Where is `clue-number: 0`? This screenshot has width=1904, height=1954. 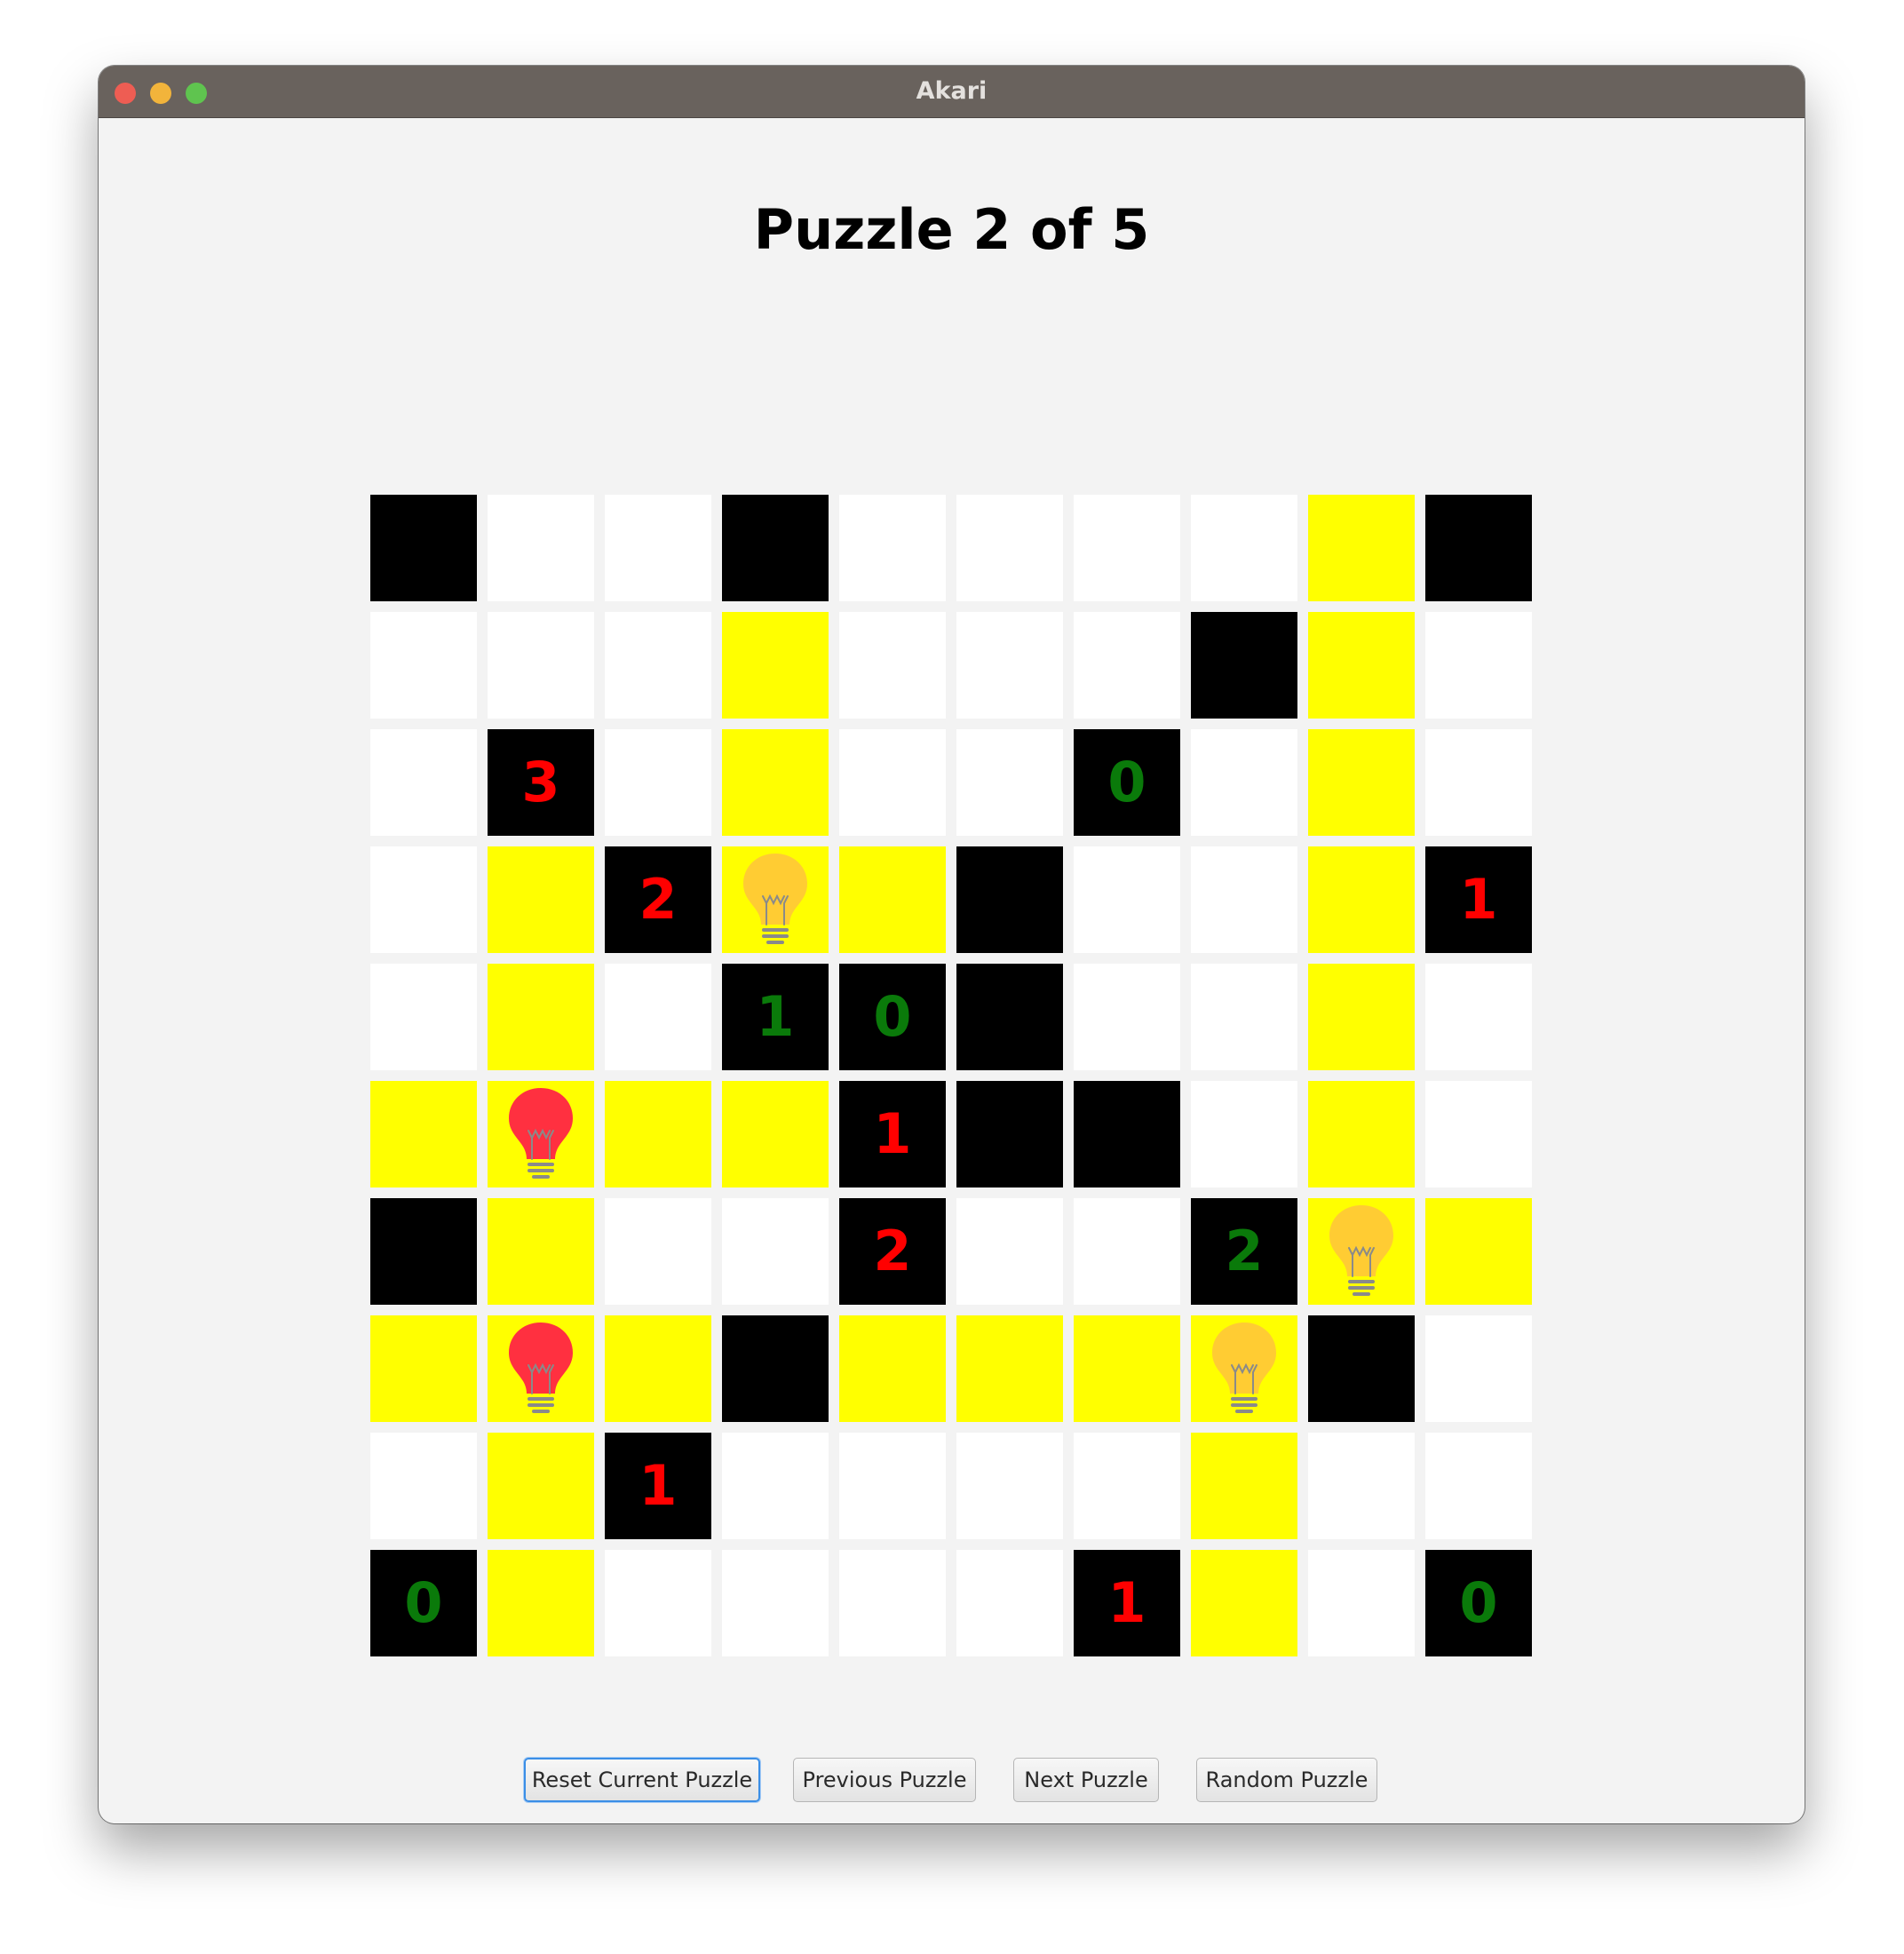
clue-number: 0 is located at coordinates (1126, 782).